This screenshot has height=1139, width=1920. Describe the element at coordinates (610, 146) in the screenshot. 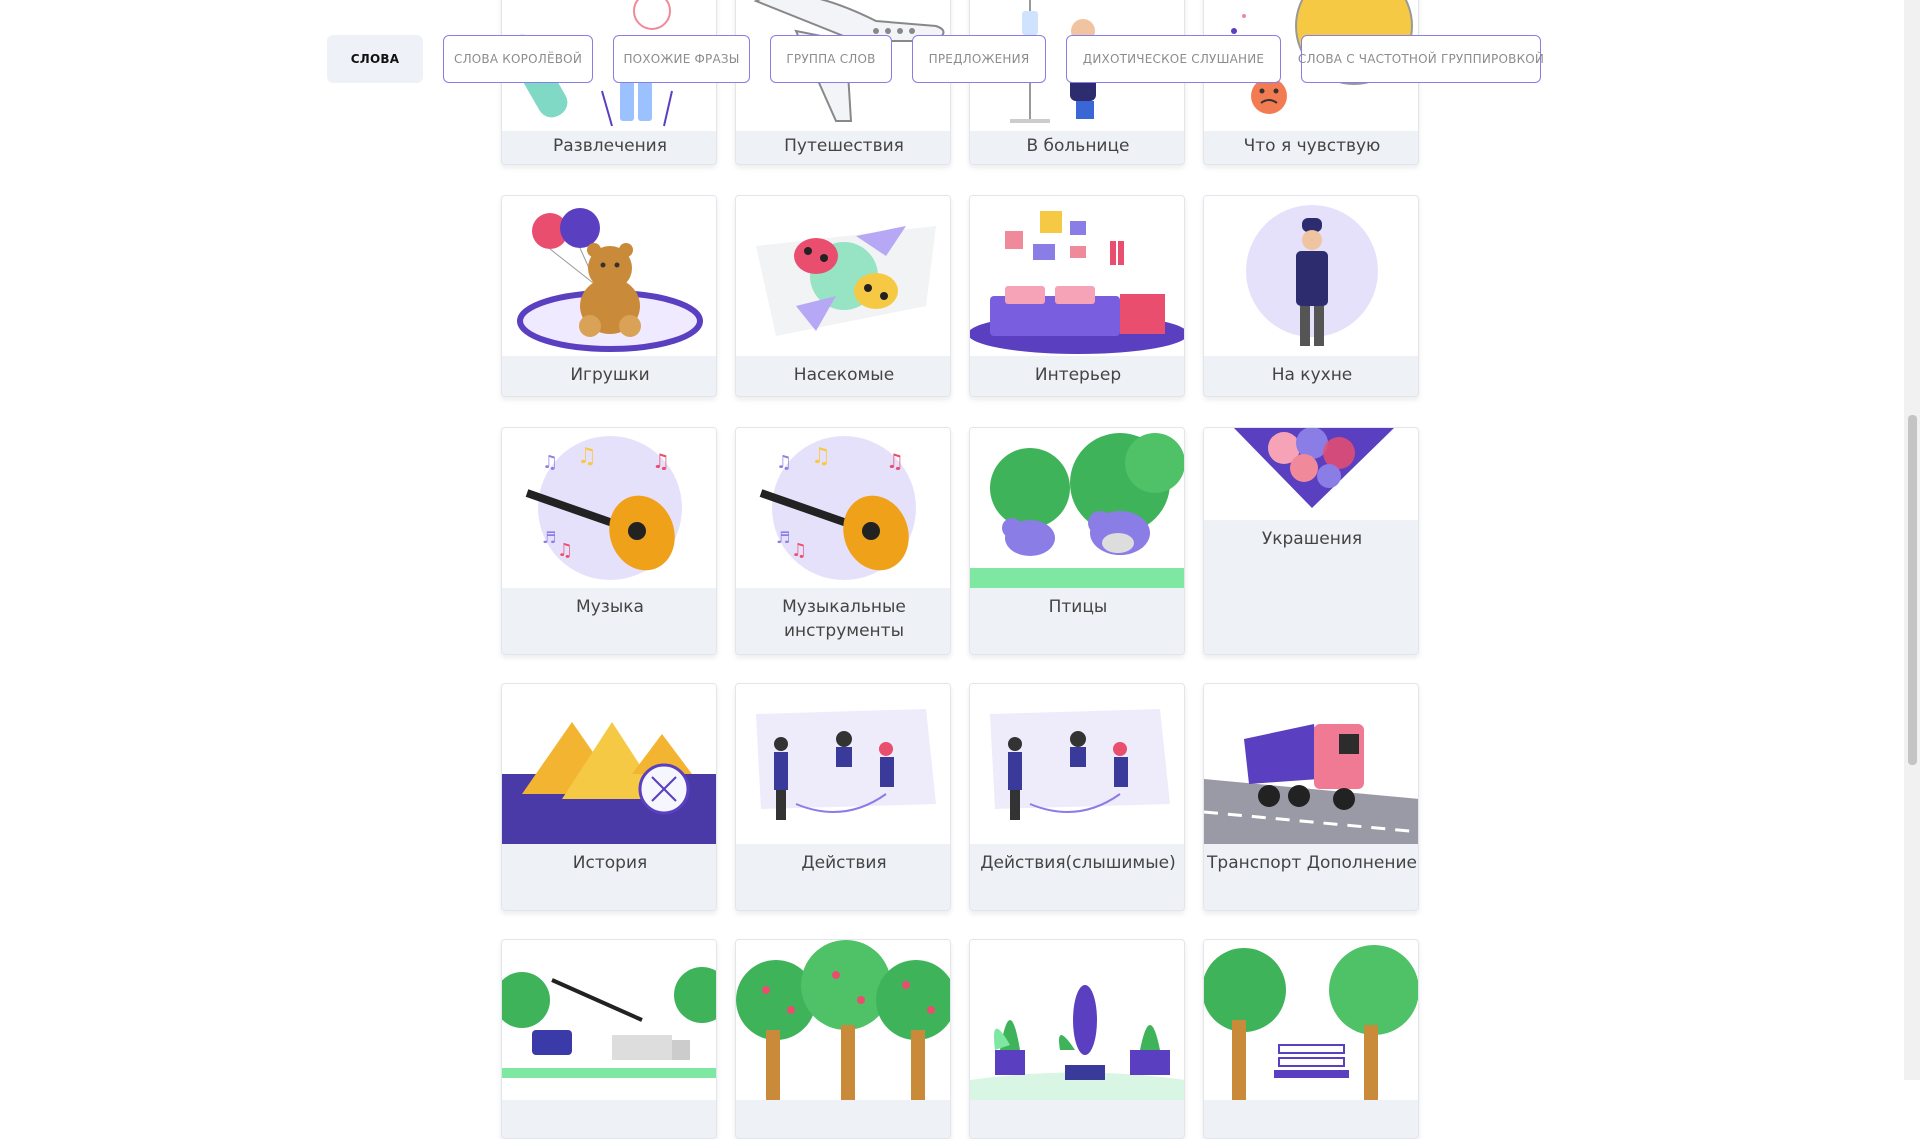

I see `category-label: Развлечения` at that location.